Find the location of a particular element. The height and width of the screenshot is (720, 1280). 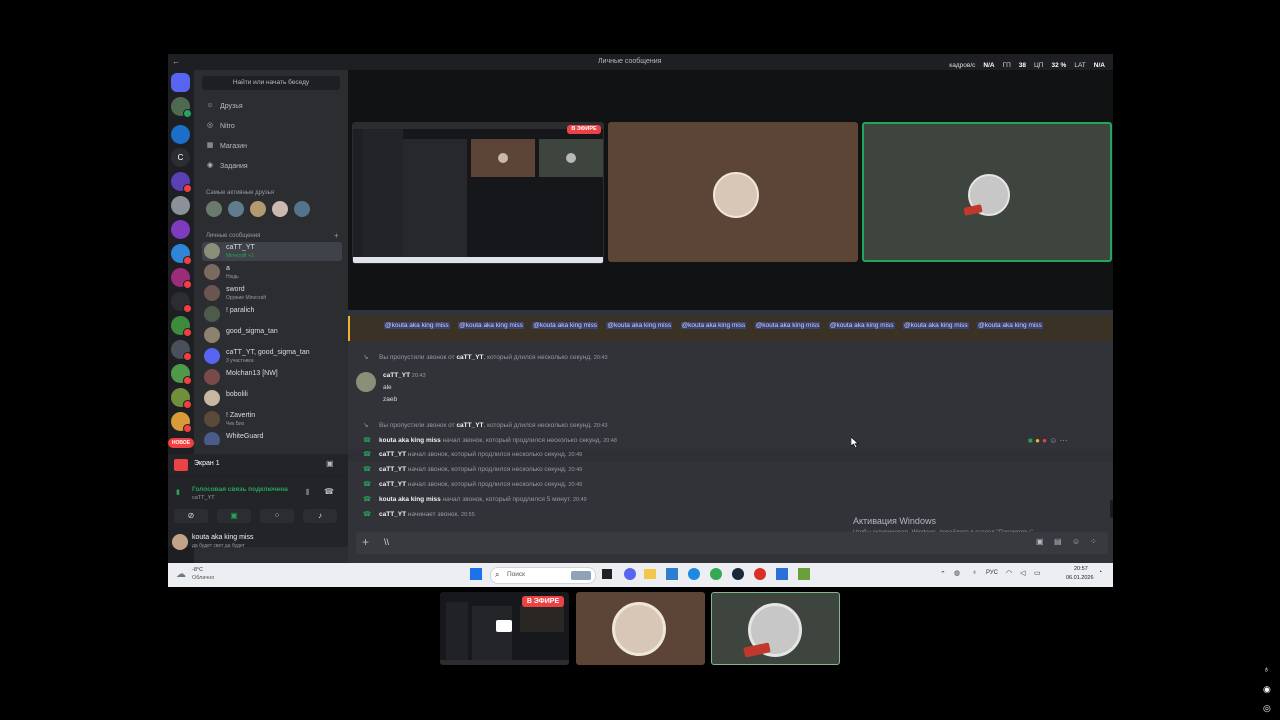

user-name: kouta aka king miss is located at coordinates (222, 537).